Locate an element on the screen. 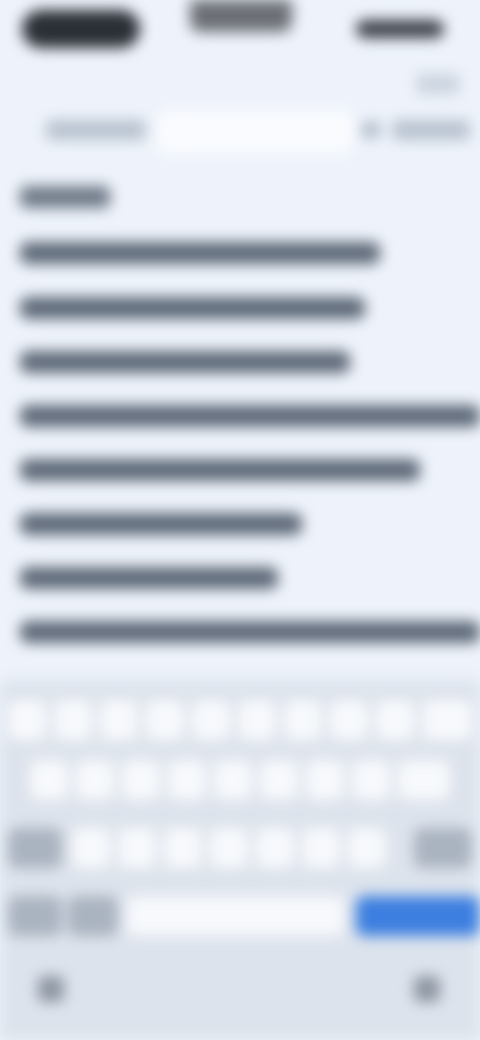 This screenshot has height=1040, width=480. emoji-key is located at coordinates (93, 916).